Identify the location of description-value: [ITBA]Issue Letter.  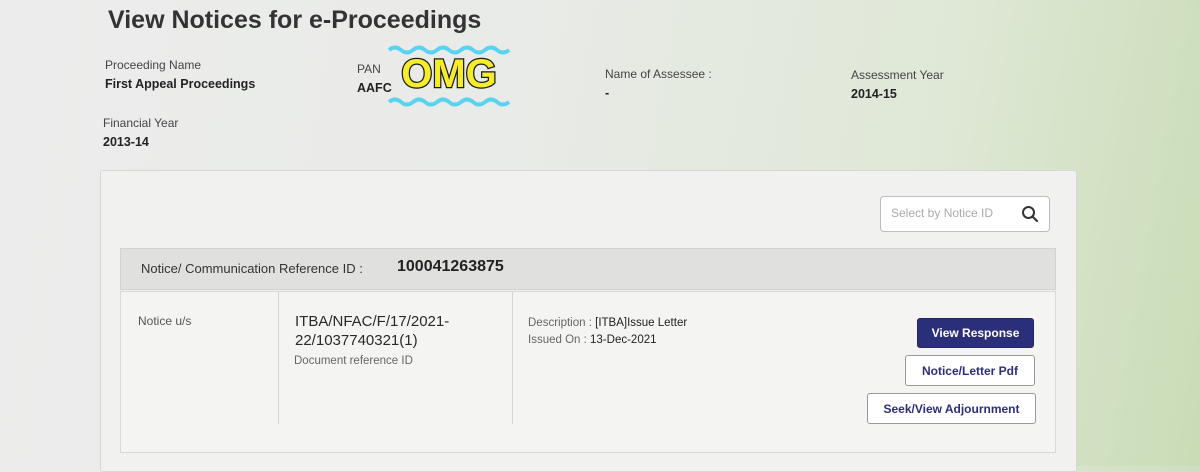
(641, 323).